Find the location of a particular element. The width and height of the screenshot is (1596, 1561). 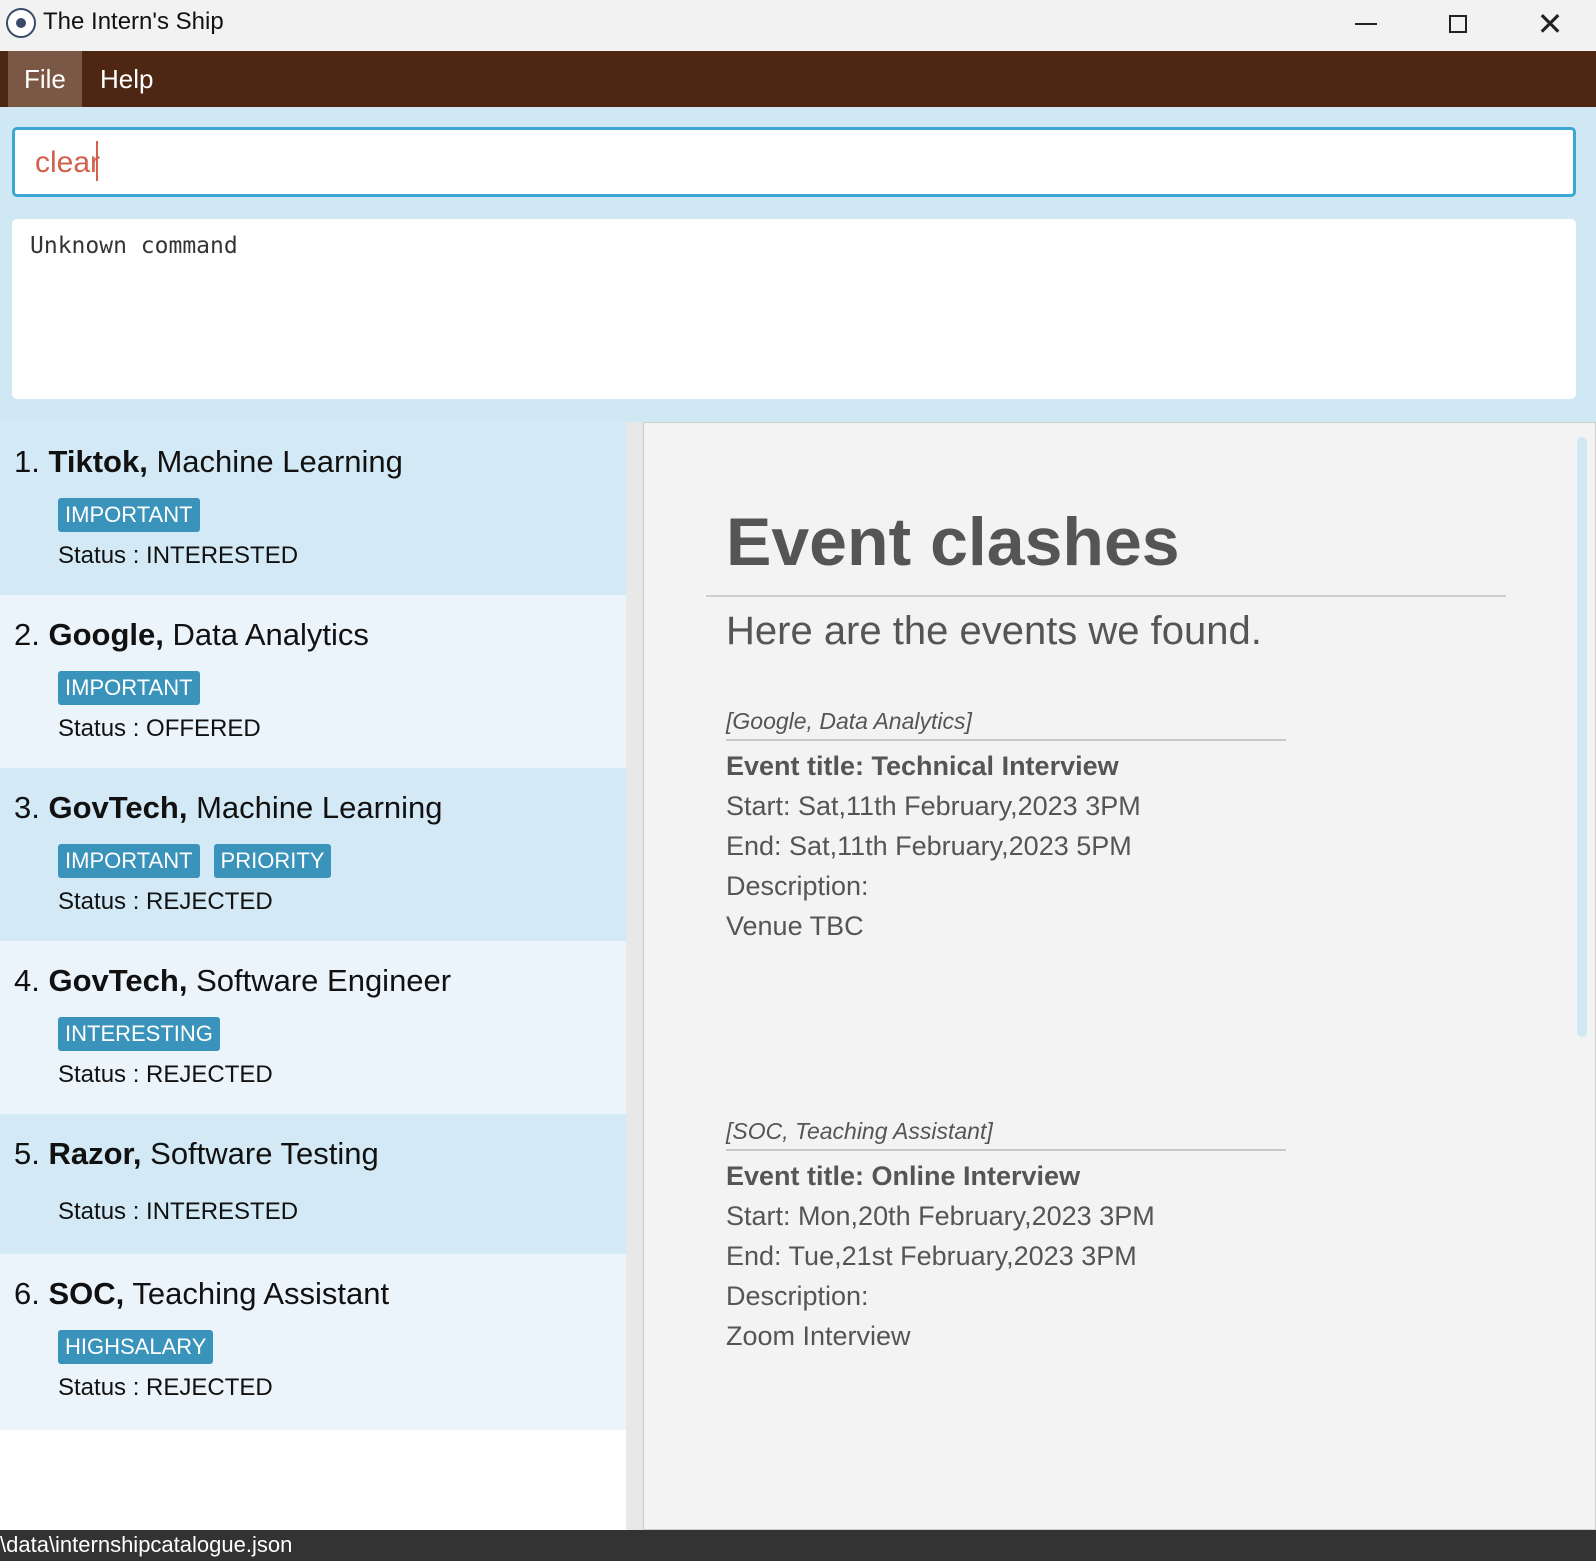

tag-badge: PRIORITY is located at coordinates (272, 861).